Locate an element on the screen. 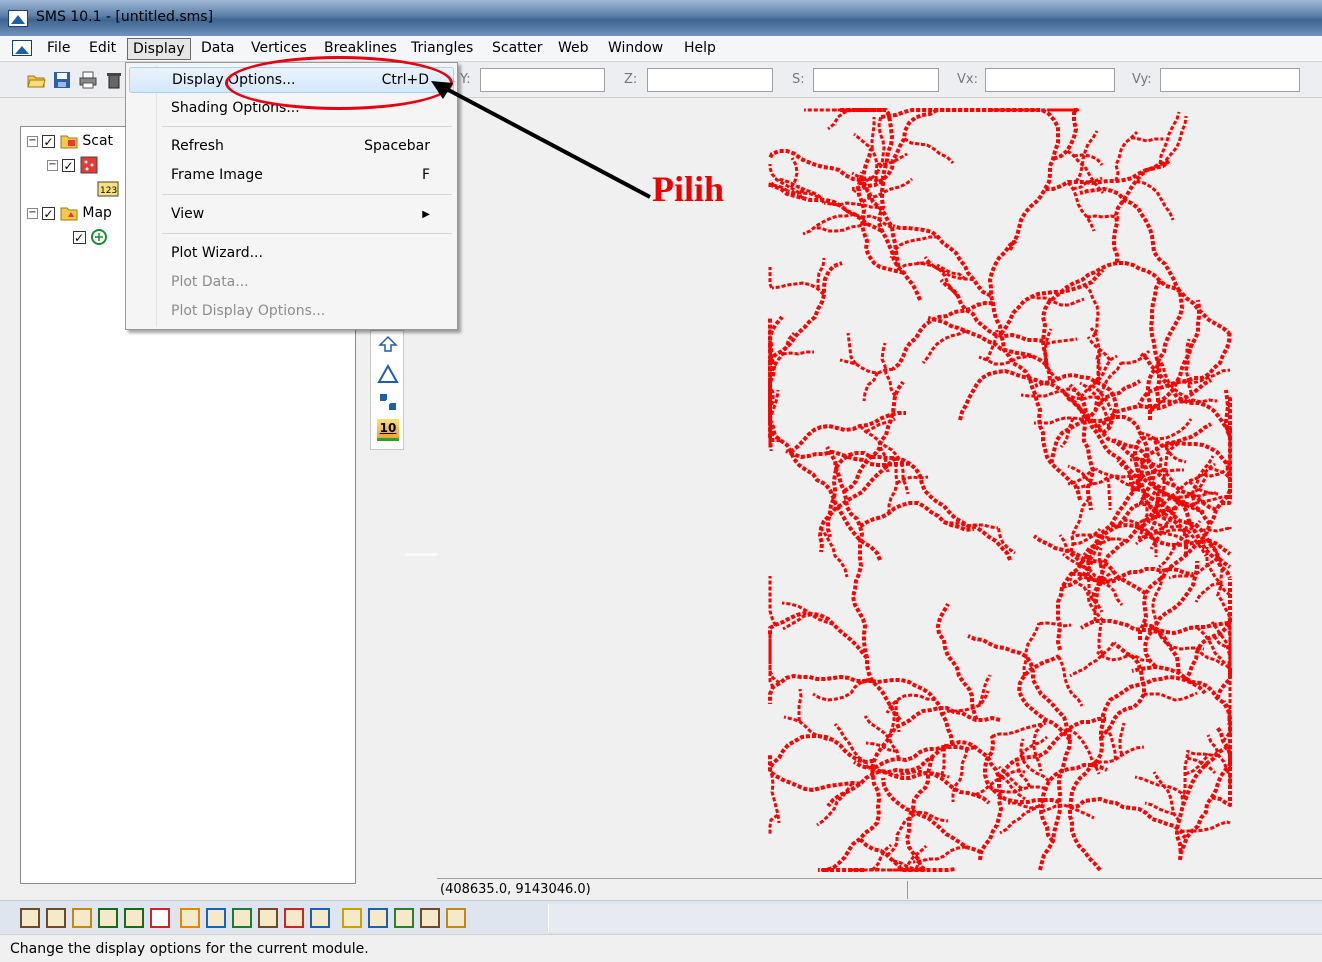 The width and height of the screenshot is (1322, 962). save-icon is located at coordinates (62, 80).